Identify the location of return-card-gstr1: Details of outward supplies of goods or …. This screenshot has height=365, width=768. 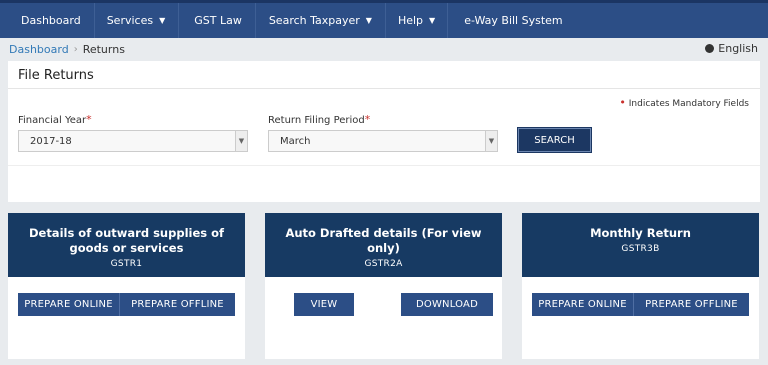
(126, 286).